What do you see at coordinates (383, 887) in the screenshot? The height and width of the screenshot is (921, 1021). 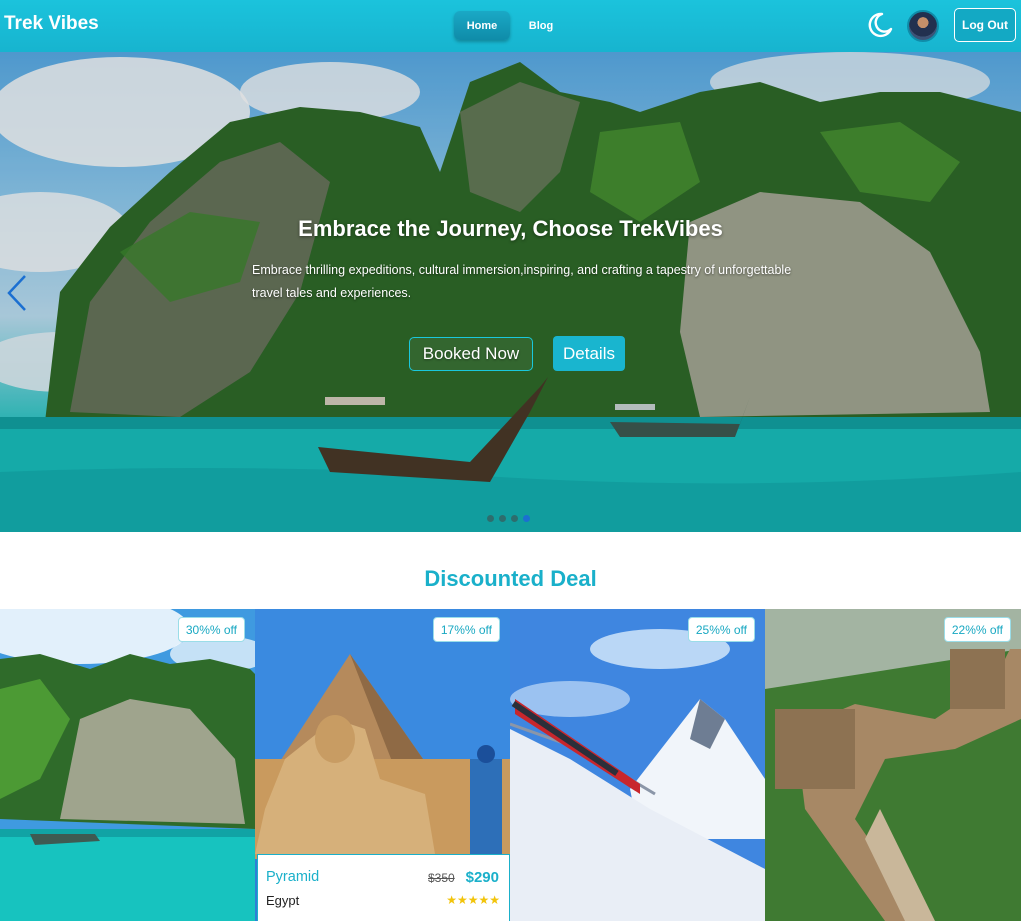 I see `deal-info-panel: Pyramid $350 $290 Egypt ★★★★★` at bounding box center [383, 887].